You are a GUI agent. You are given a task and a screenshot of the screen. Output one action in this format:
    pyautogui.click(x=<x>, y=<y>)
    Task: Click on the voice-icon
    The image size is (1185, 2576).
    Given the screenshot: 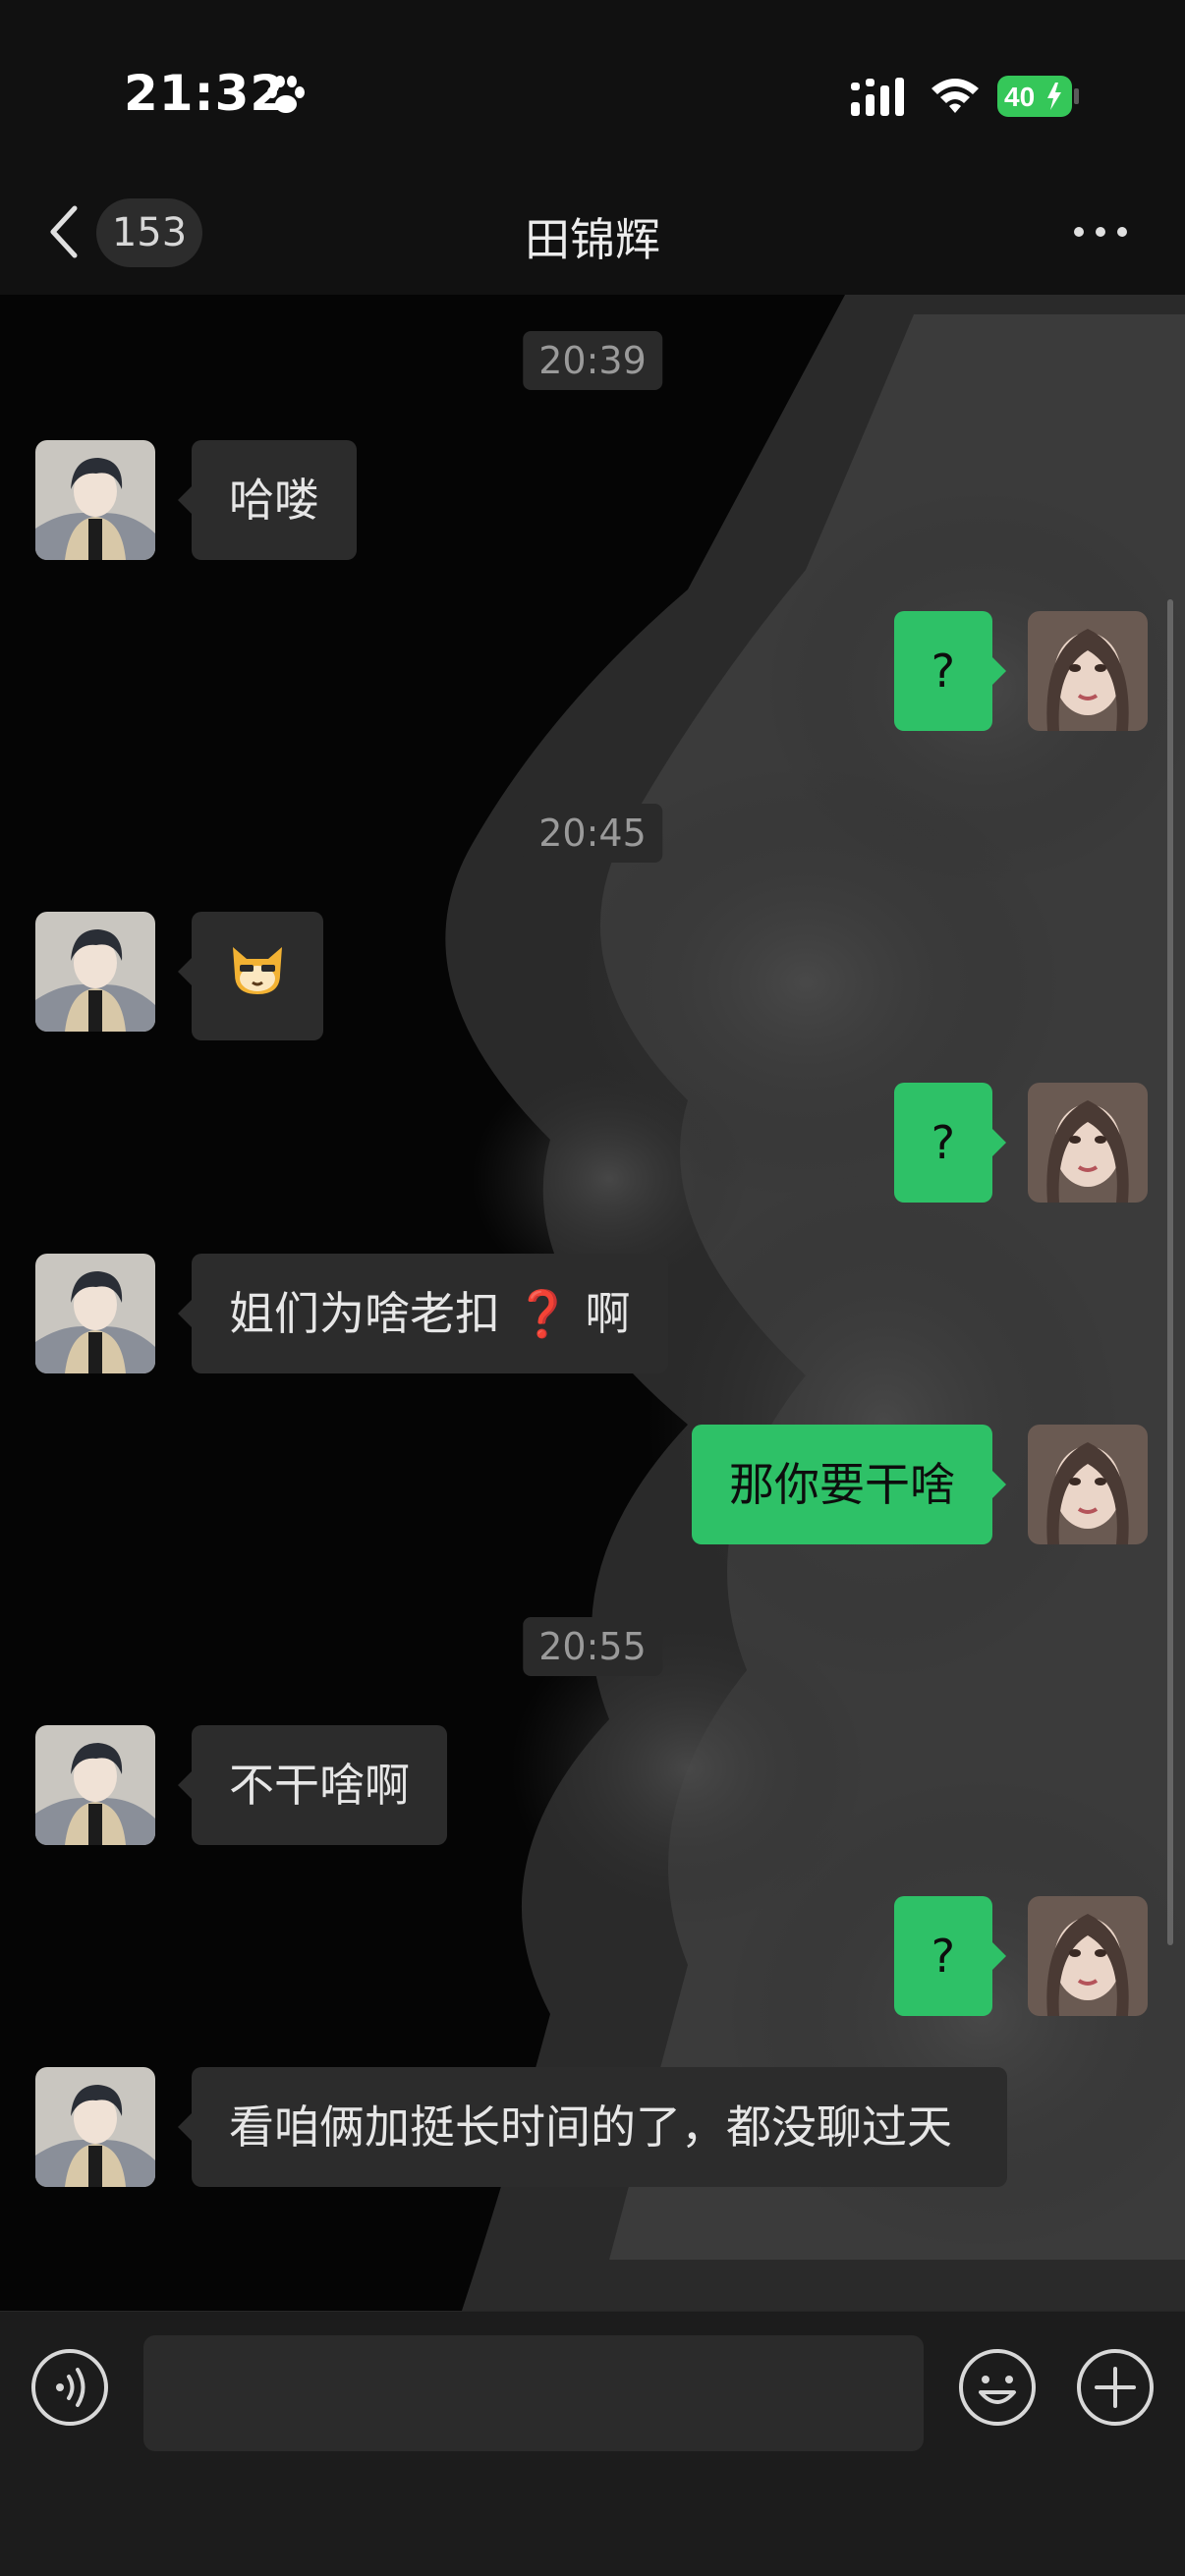 What is the action you would take?
    pyautogui.click(x=69, y=2387)
    